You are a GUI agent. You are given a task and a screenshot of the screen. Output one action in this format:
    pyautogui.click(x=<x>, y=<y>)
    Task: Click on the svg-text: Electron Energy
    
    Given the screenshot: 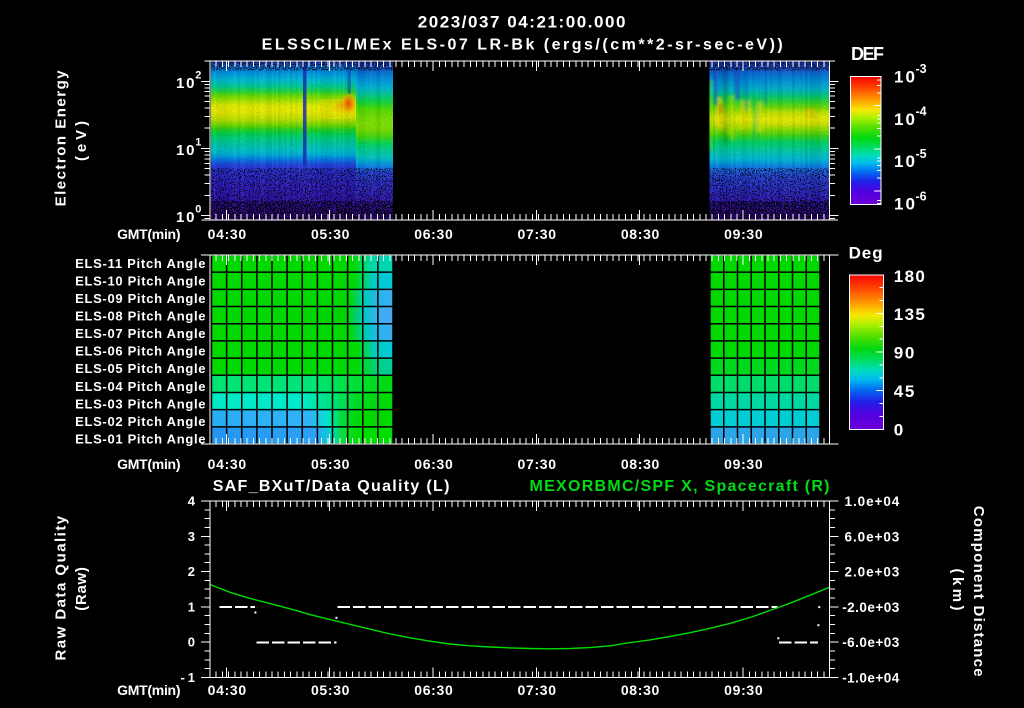 What is the action you would take?
    pyautogui.click(x=61, y=138)
    